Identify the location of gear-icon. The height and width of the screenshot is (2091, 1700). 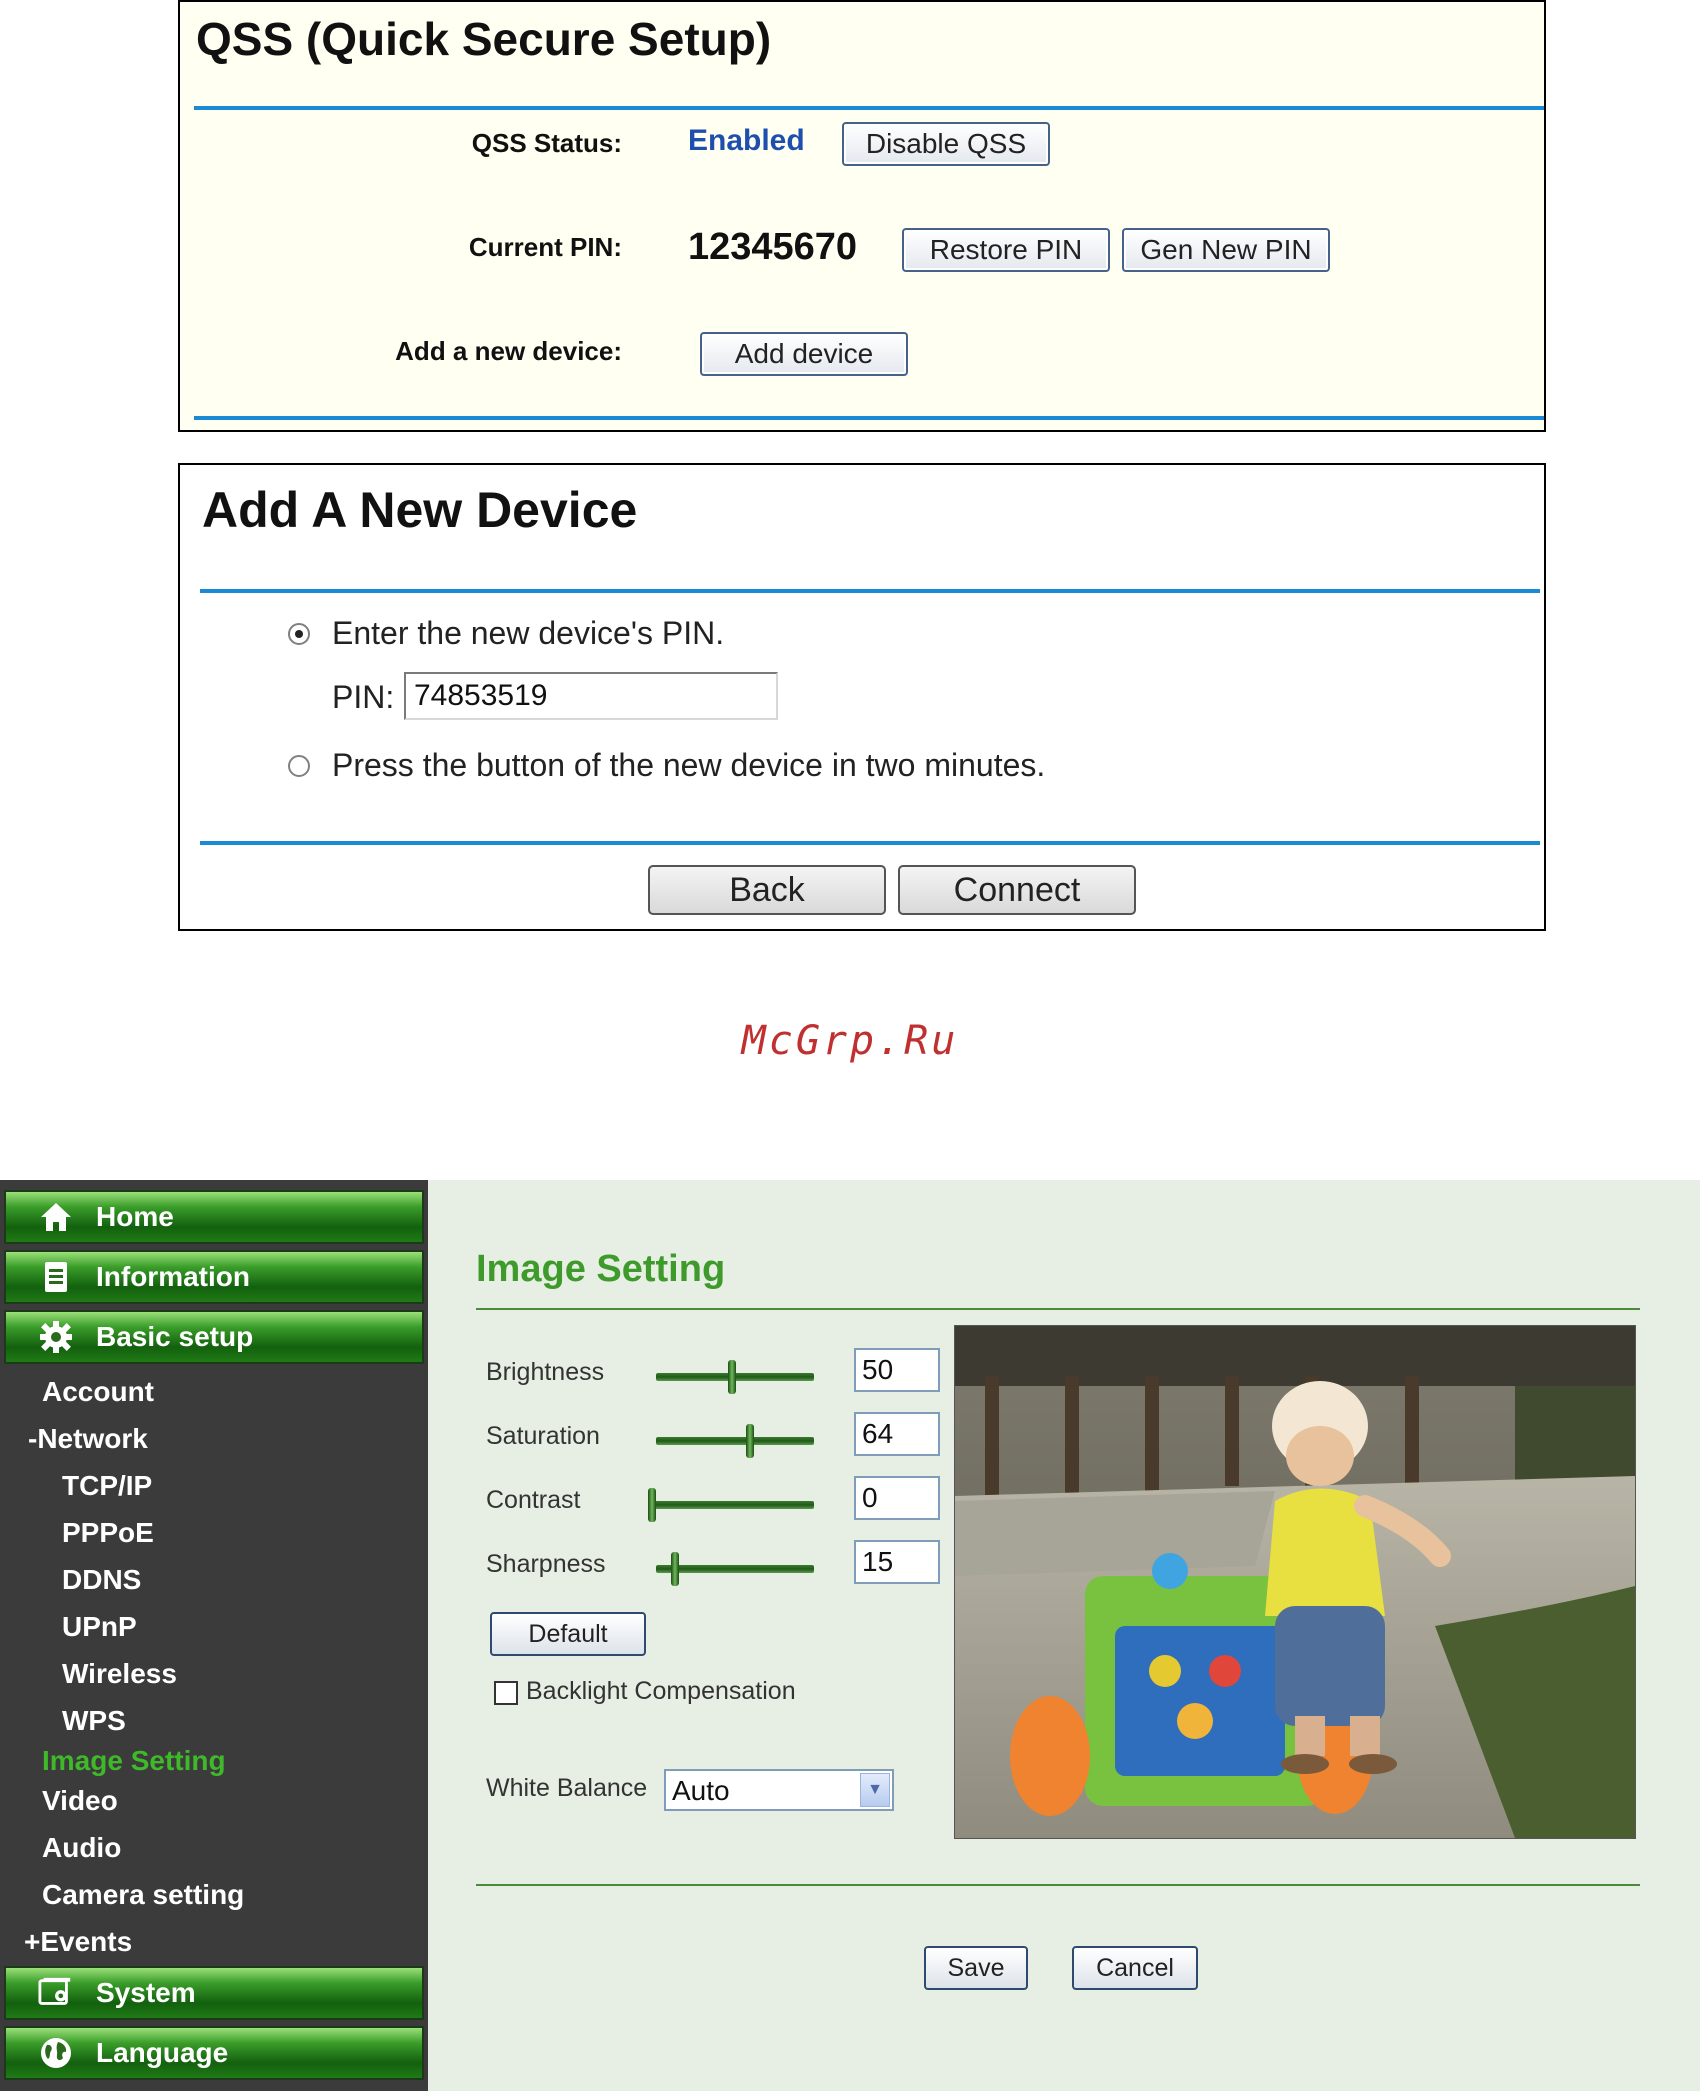
(56, 1337).